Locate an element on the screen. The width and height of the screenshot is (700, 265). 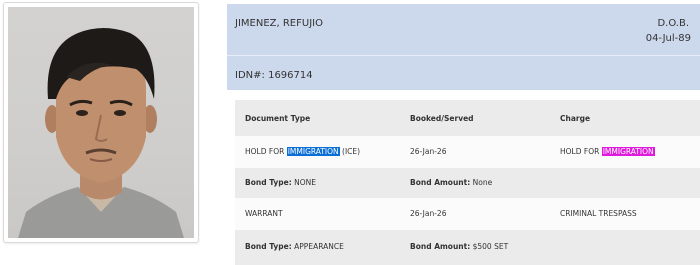
inmate-name: JIMENEZ, REFUJIO is located at coordinates (279, 23).